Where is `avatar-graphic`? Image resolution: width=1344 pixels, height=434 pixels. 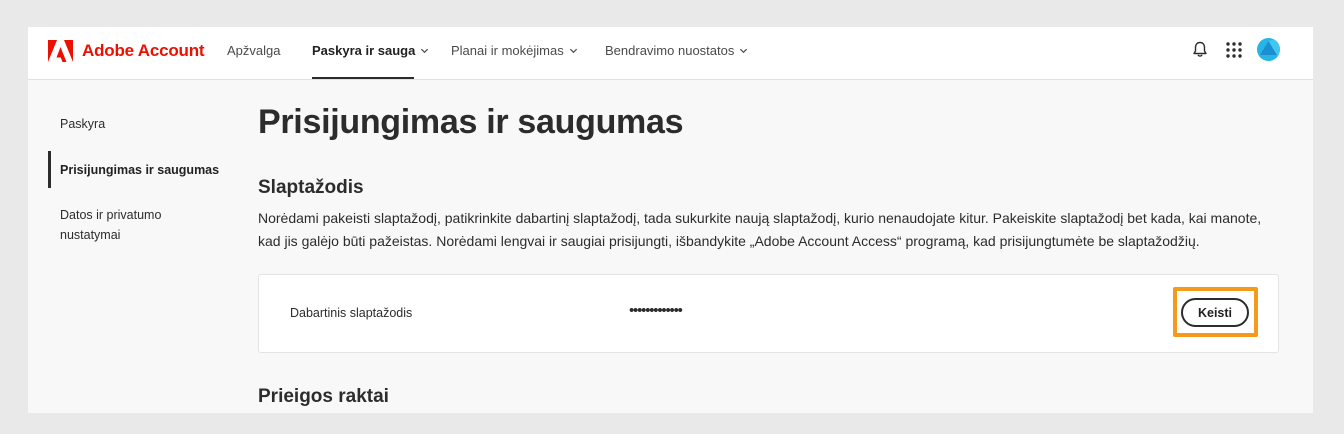 avatar-graphic is located at coordinates (1270, 49).